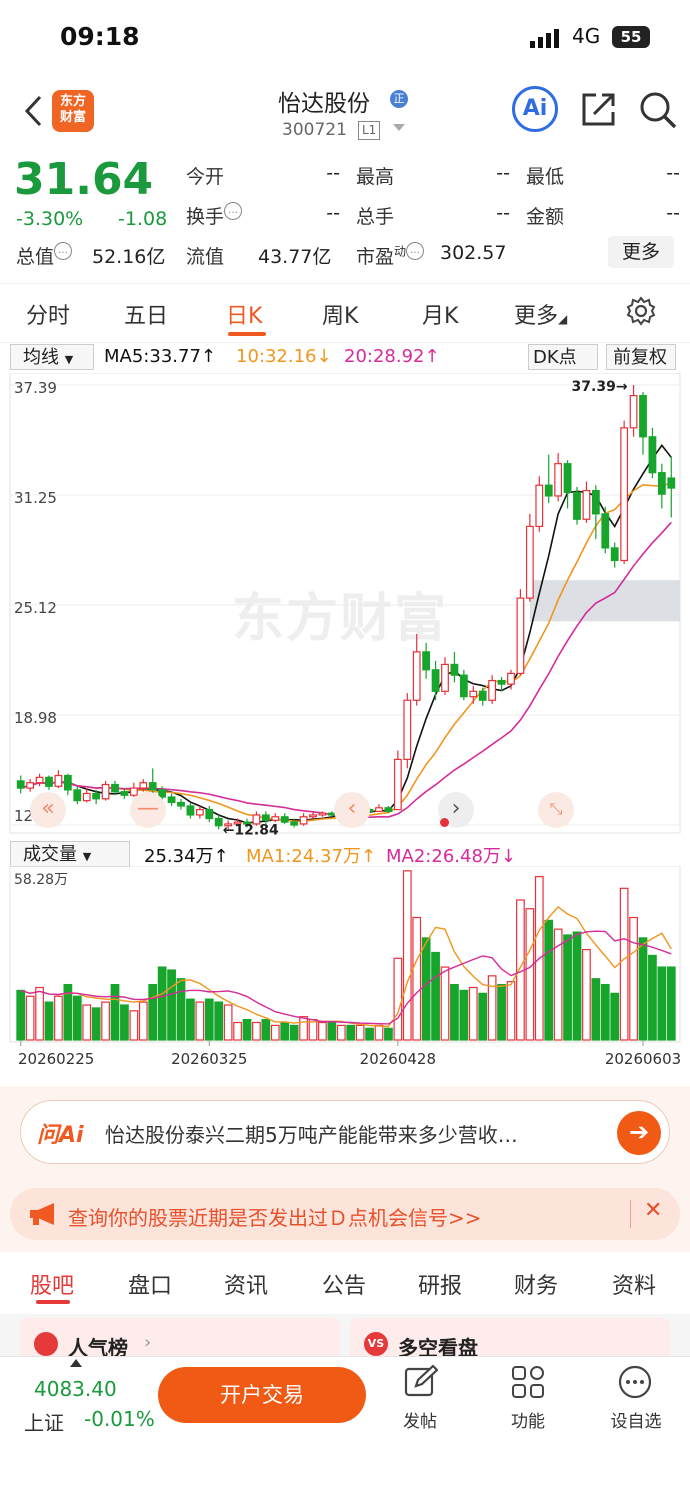 The width and height of the screenshot is (690, 1494). I want to click on volume-ma1: MA1:24.37万↑, so click(311, 856).